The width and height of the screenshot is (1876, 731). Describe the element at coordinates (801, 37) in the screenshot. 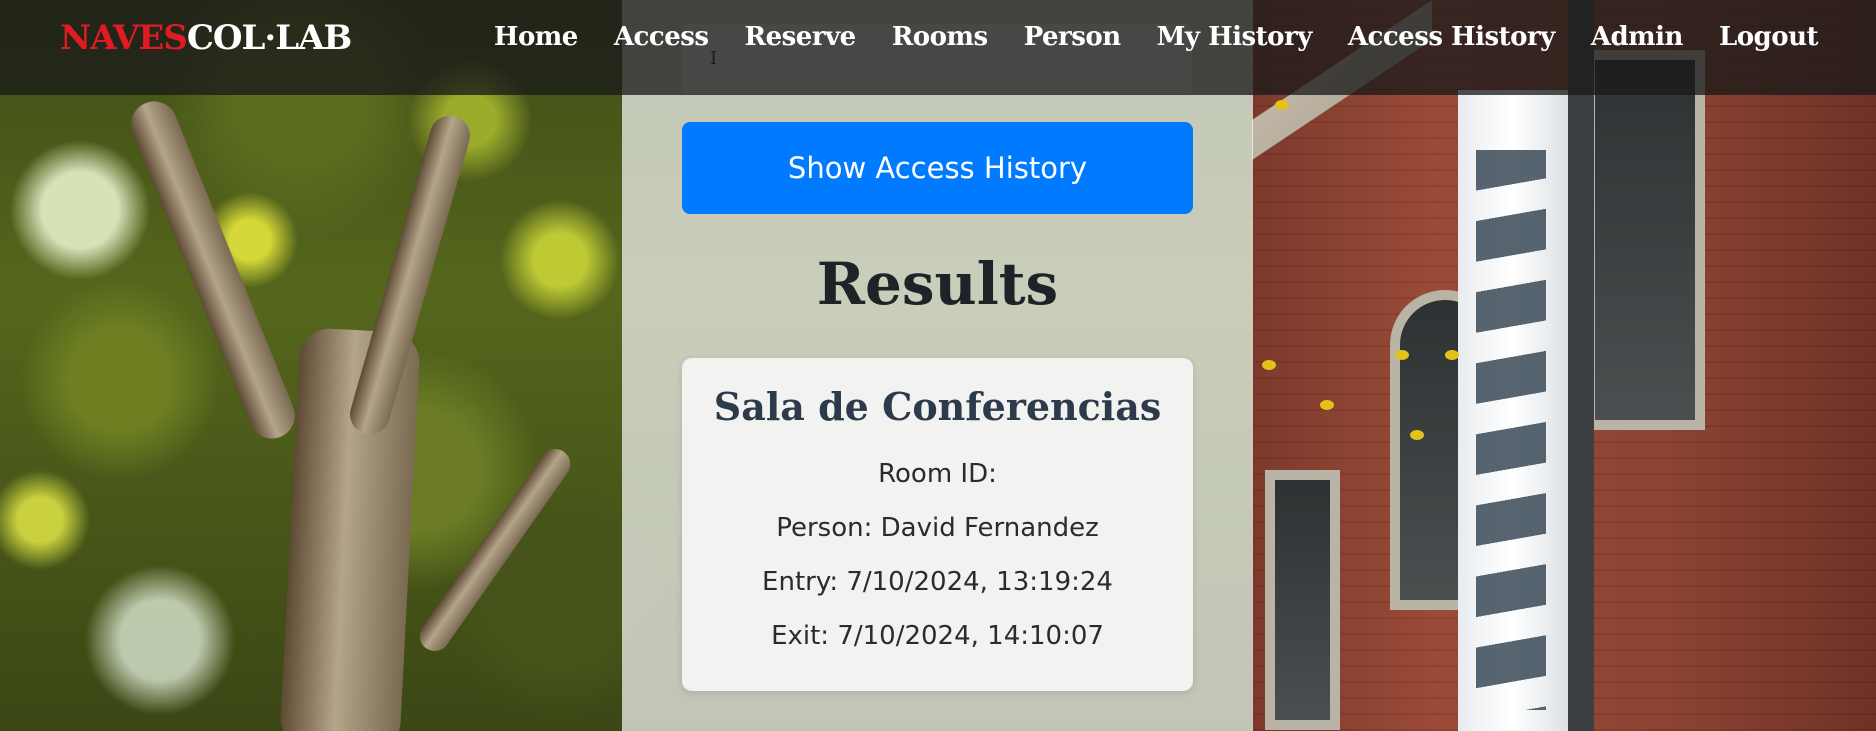

I see `nav-reserve: Reserve` at that location.